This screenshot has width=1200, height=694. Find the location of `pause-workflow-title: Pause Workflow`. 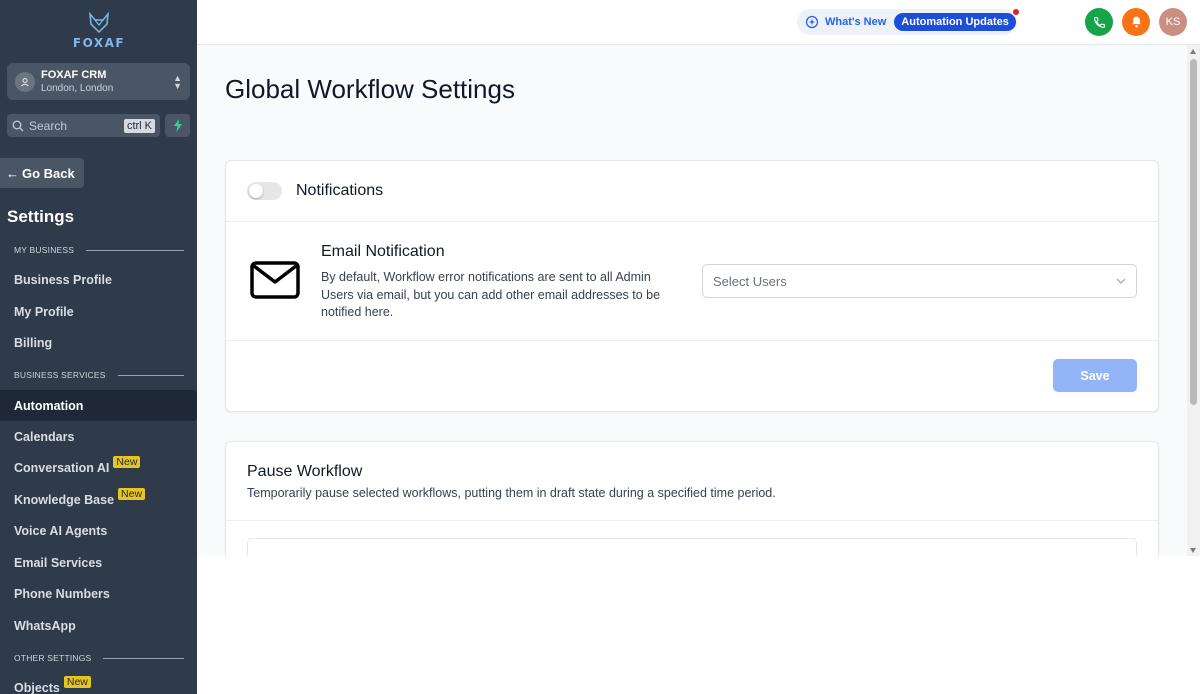

pause-workflow-title: Pause Workflow is located at coordinates (305, 471).